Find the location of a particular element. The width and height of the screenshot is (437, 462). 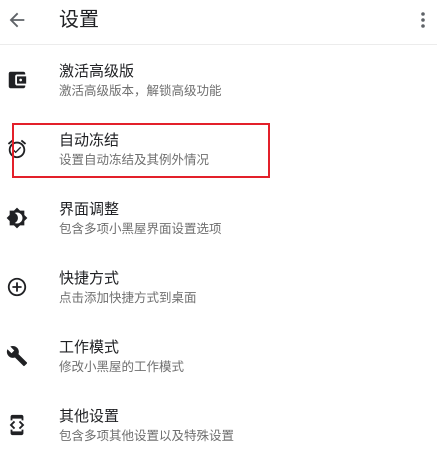

settings-item-activate-premium: 激活高级版 激活高级版本，解锁高级功能 is located at coordinates (218, 79).